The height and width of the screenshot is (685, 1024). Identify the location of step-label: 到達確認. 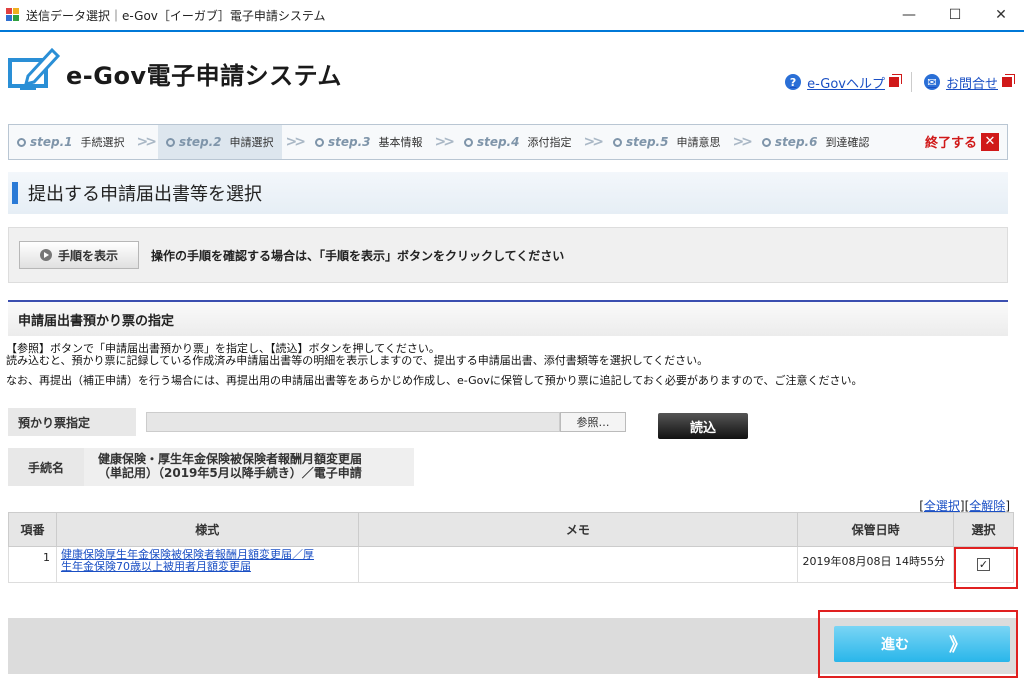
(847, 142).